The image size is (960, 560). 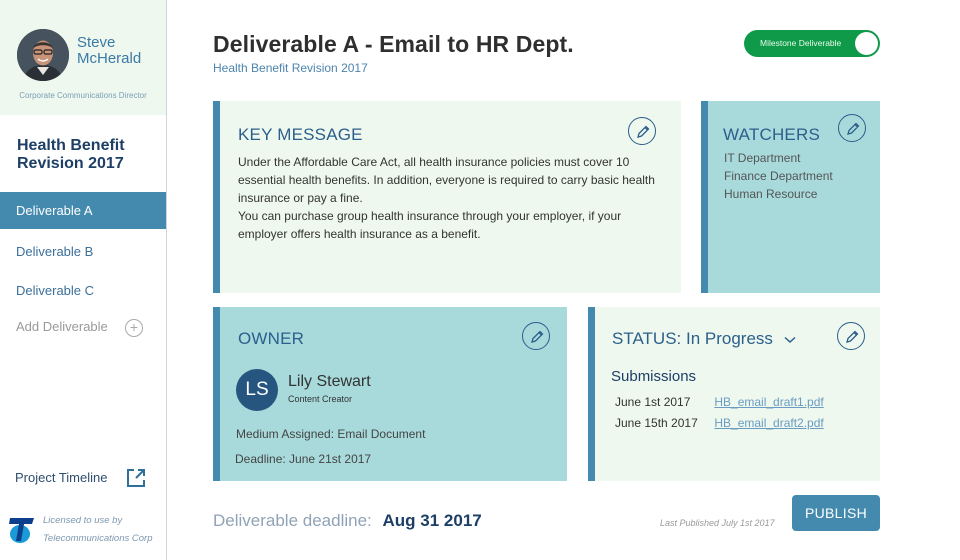 I want to click on external-link-icon, so click(x=136, y=478).